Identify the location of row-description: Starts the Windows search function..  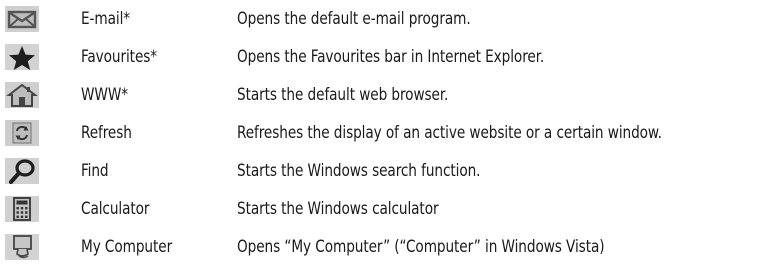
(359, 170).